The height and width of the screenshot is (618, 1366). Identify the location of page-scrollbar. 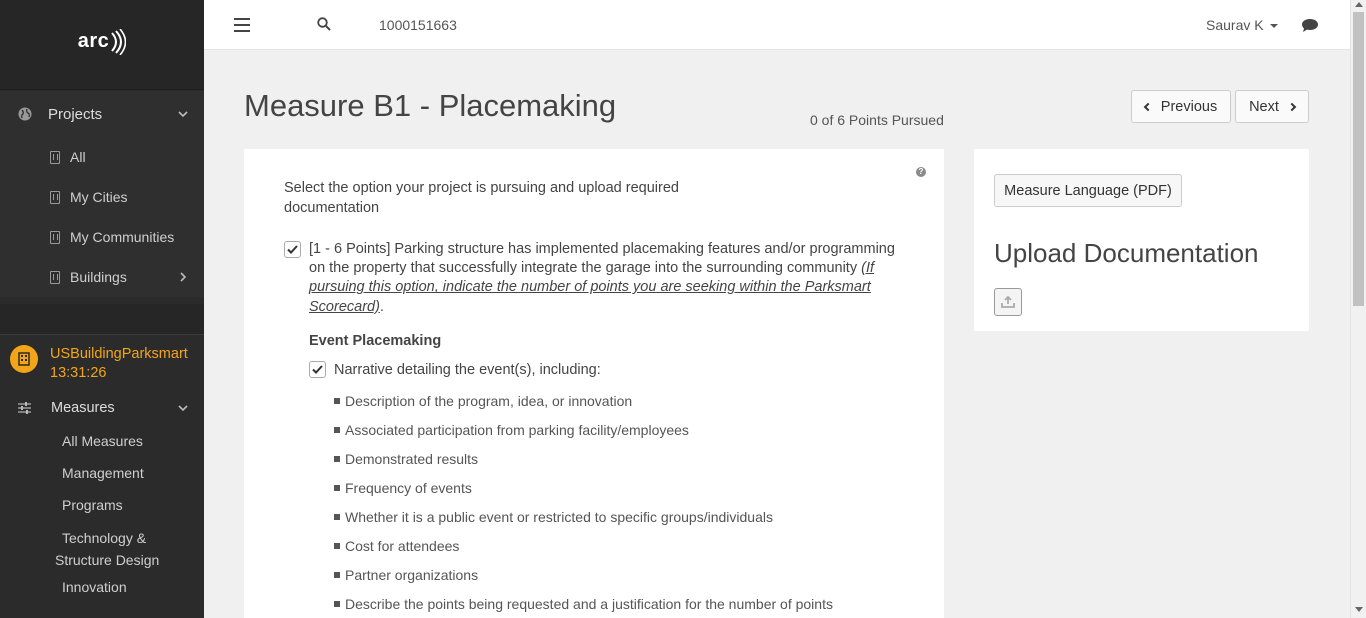
(1358, 309).